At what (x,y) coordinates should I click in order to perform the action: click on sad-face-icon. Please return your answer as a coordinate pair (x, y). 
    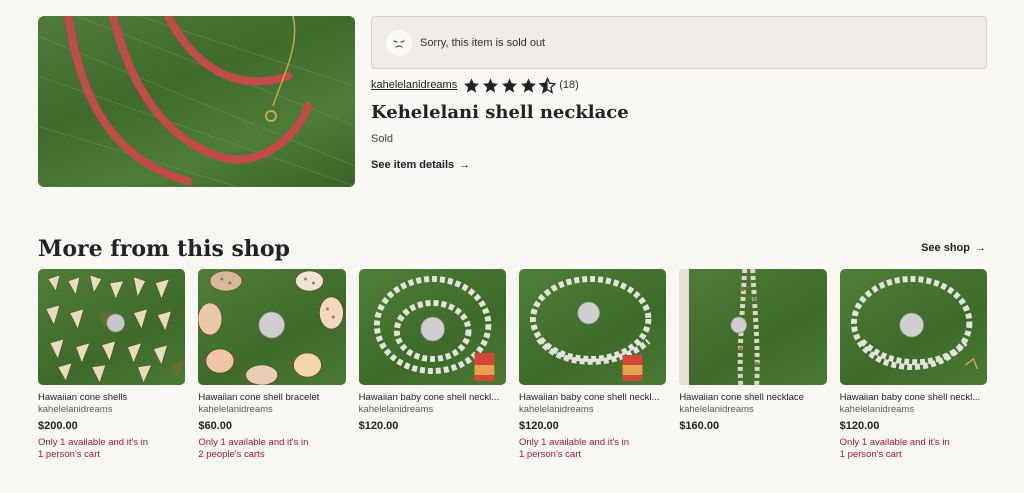
    Looking at the image, I should click on (399, 42).